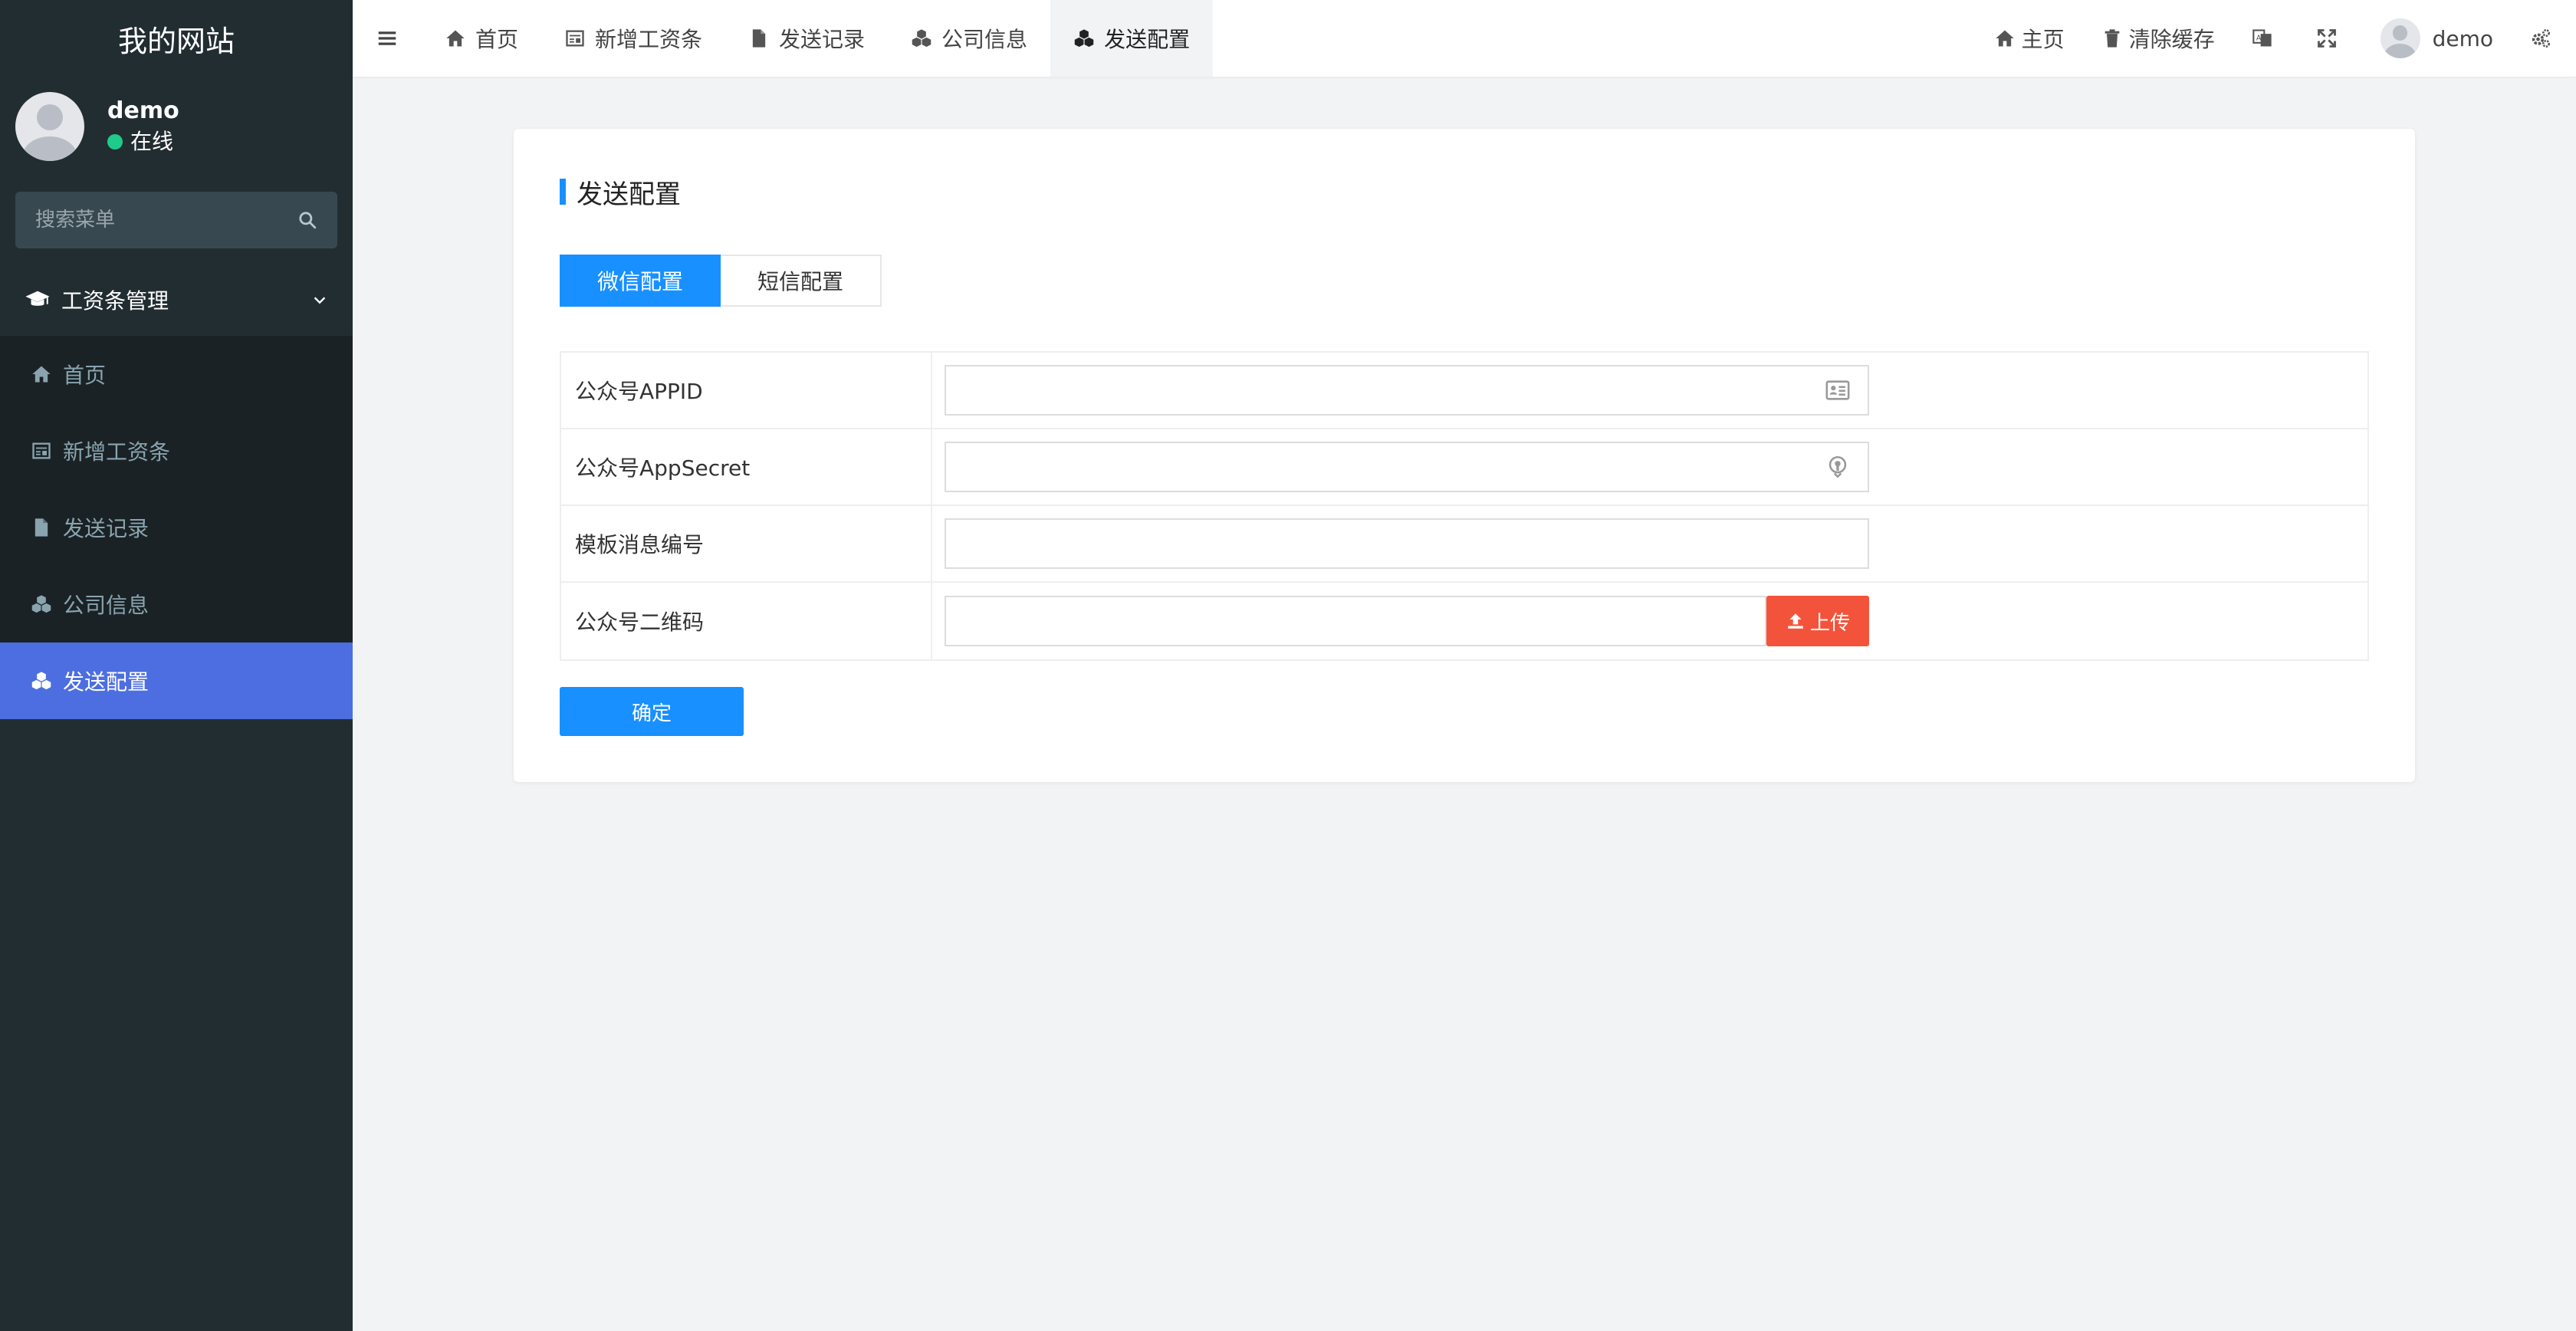 The width and height of the screenshot is (2576, 1331). Describe the element at coordinates (746, 466) in the screenshot. I see `appsecret-label: 公众号AppSecret` at that location.